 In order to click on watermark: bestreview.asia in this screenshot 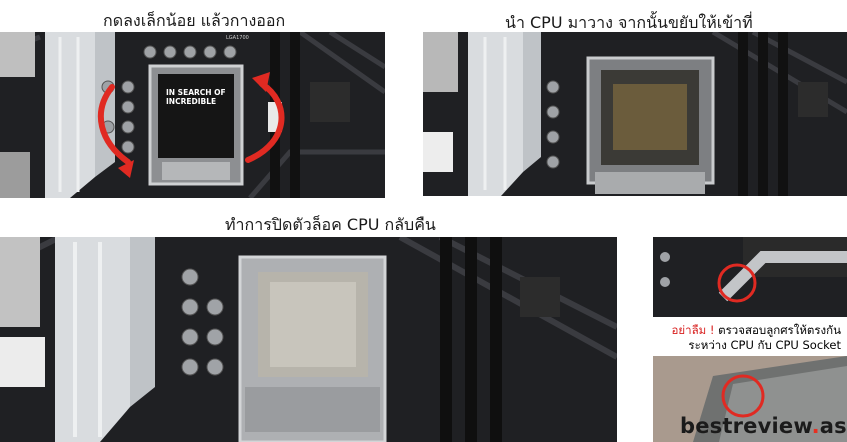, I will do `click(763, 426)`.